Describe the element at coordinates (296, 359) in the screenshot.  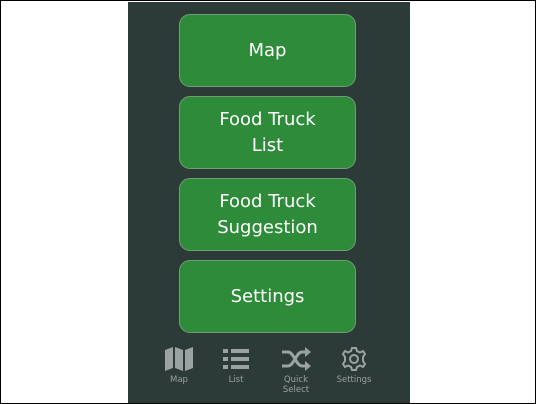
I see `shuffle-icon` at that location.